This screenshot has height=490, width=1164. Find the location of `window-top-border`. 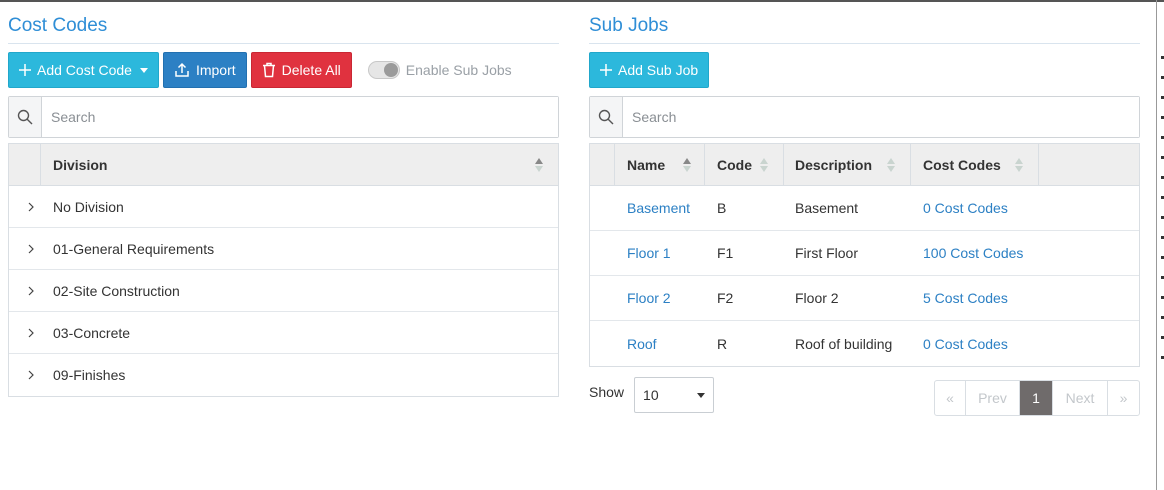

window-top-border is located at coordinates (582, 1).